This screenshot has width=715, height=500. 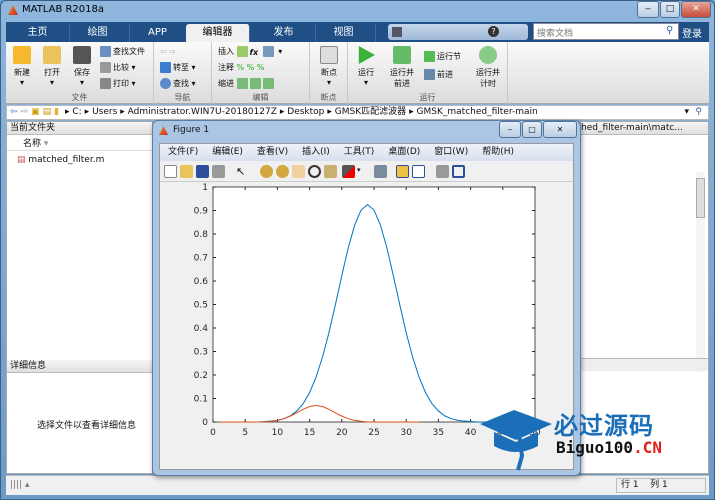 I want to click on comment-button: 注释 % % %, so click(x=241, y=68).